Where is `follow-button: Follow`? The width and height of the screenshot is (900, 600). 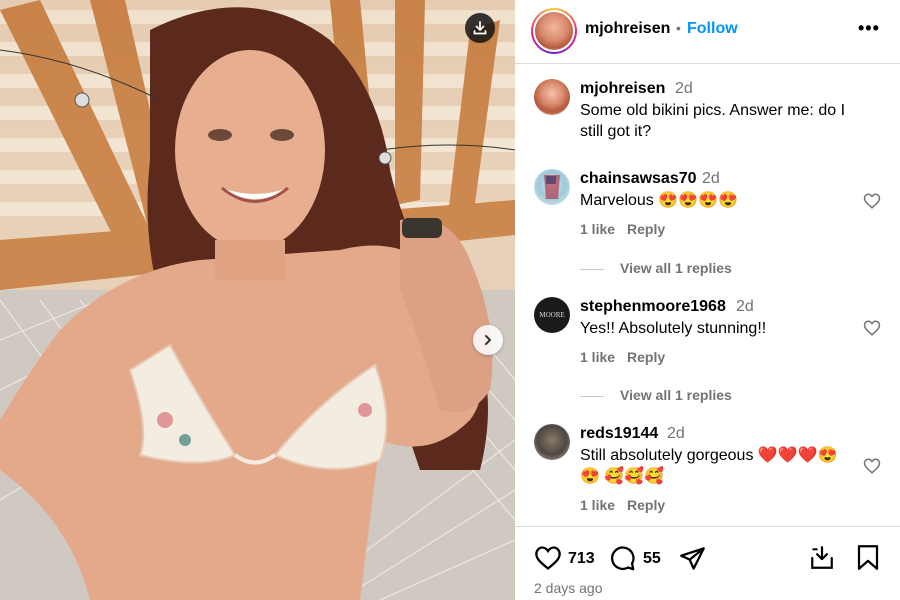 follow-button: Follow is located at coordinates (712, 29).